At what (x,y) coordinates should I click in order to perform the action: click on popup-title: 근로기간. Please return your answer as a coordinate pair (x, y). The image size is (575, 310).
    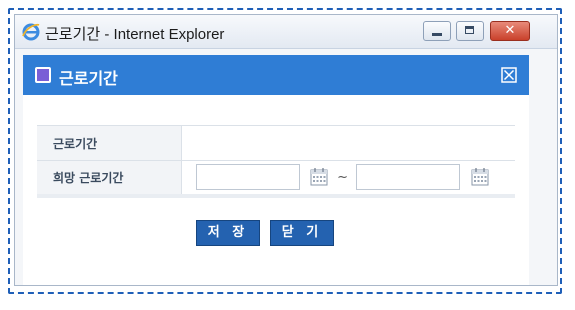
    Looking at the image, I should click on (88, 78).